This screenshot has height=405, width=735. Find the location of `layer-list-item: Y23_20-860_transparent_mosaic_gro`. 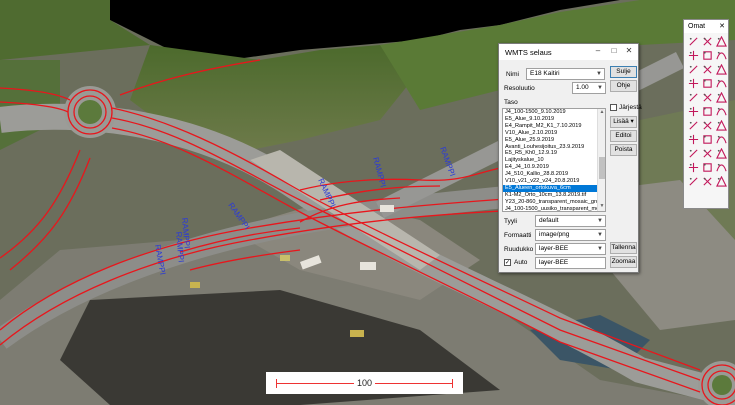

layer-list-item: Y23_20-860_transparent_mosaic_gro is located at coordinates (554, 202).